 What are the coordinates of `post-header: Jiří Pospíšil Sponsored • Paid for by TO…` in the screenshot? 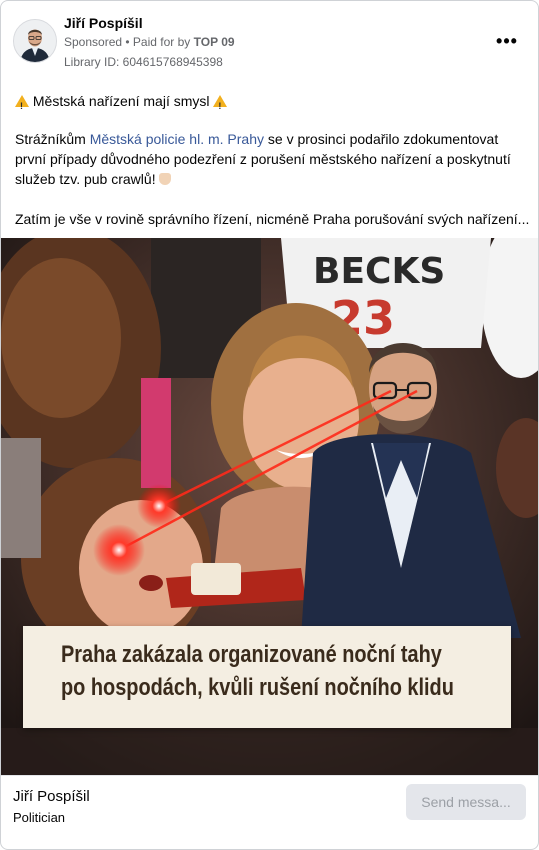 It's located at (269, 41).